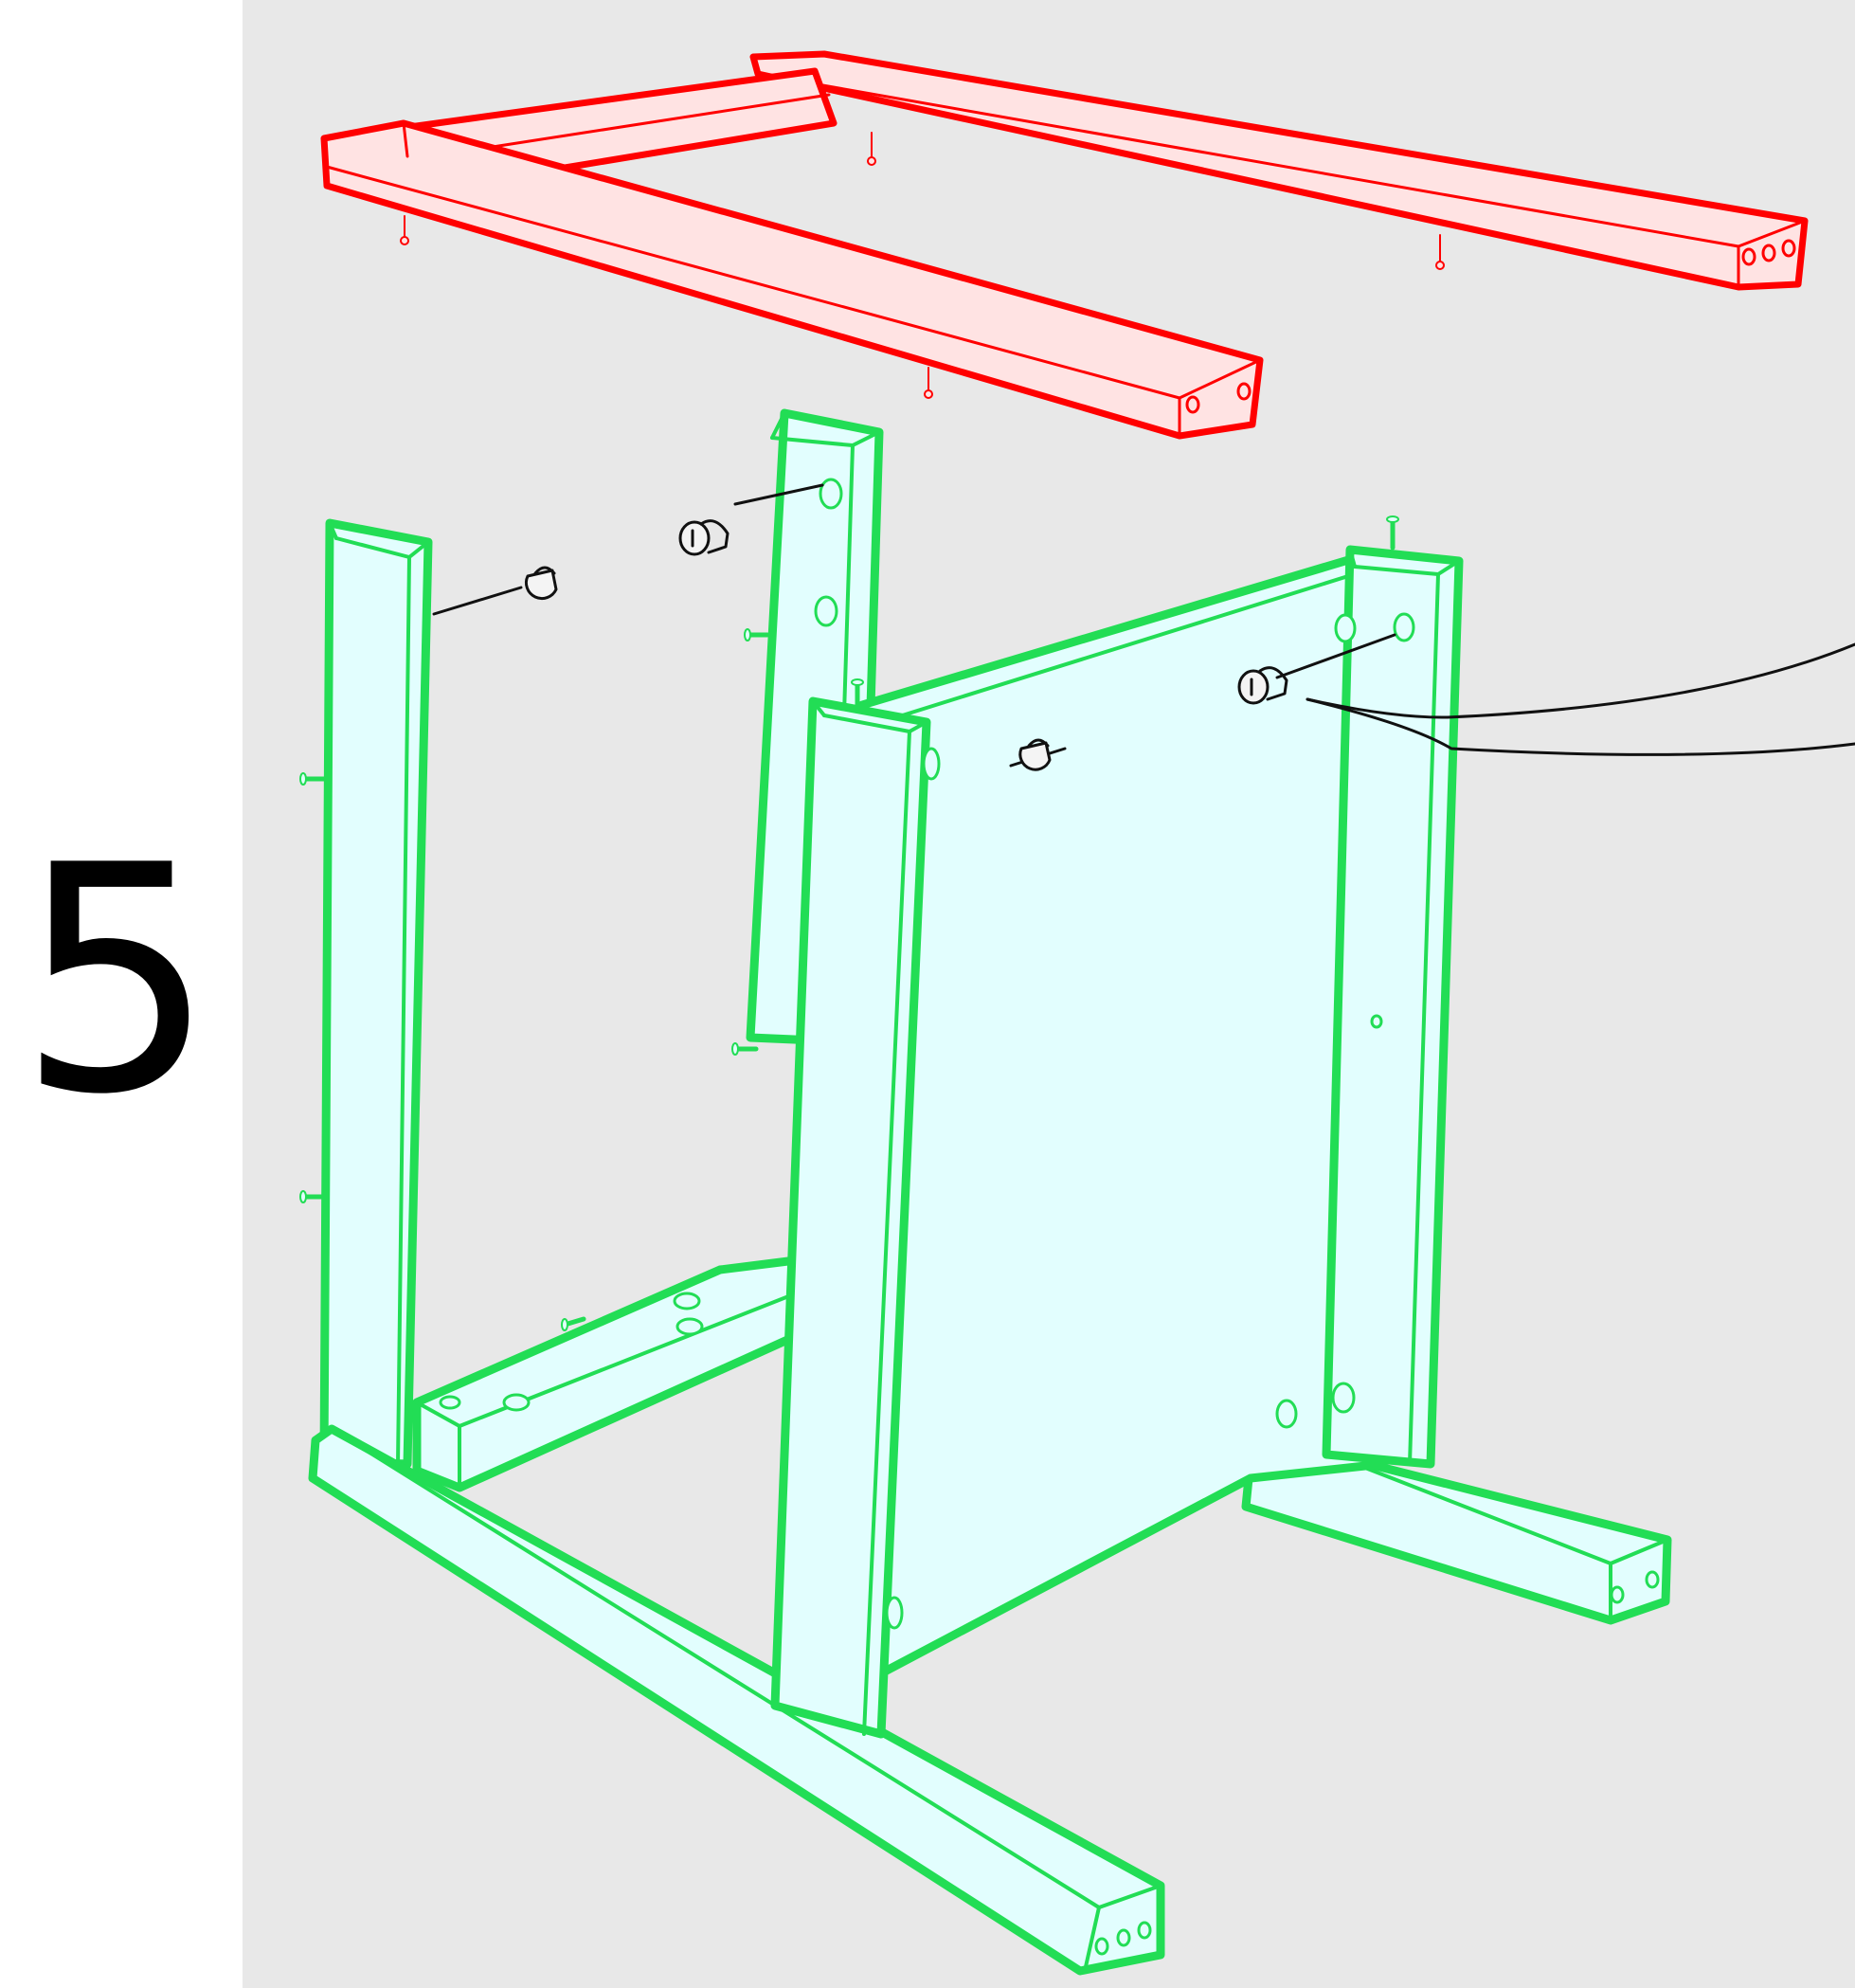 Image resolution: width=1855 pixels, height=1988 pixels. I want to click on top-frame-back-rail, so click(1279, 170).